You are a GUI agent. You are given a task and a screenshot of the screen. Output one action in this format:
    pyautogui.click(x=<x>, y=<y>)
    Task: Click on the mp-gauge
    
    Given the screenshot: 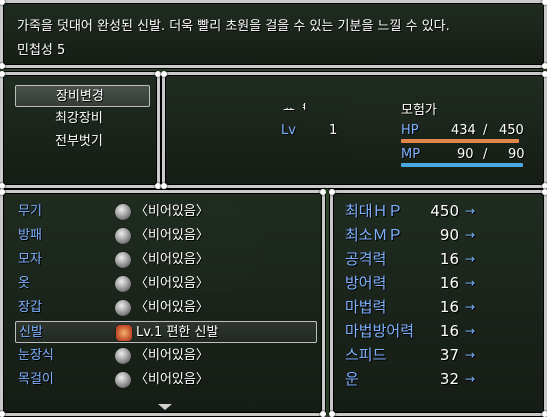 What is the action you would take?
    pyautogui.click(x=462, y=165)
    